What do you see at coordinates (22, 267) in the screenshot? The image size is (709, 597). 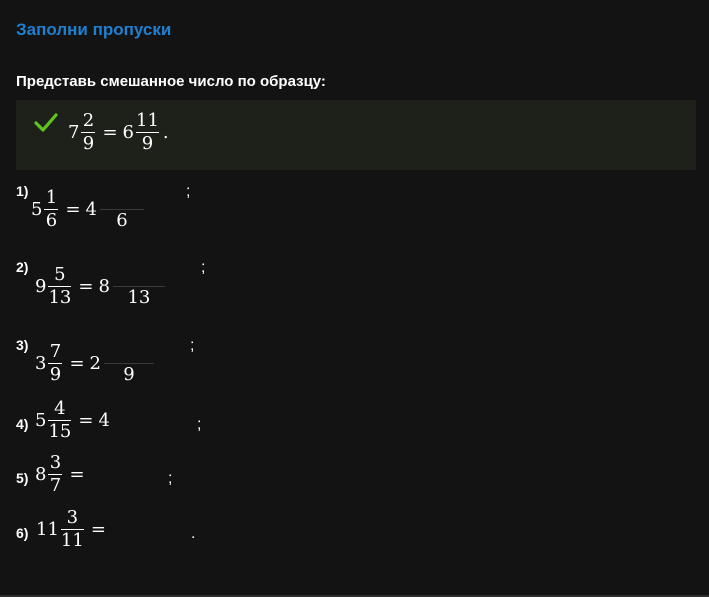 I see `item-label: 2)` at bounding box center [22, 267].